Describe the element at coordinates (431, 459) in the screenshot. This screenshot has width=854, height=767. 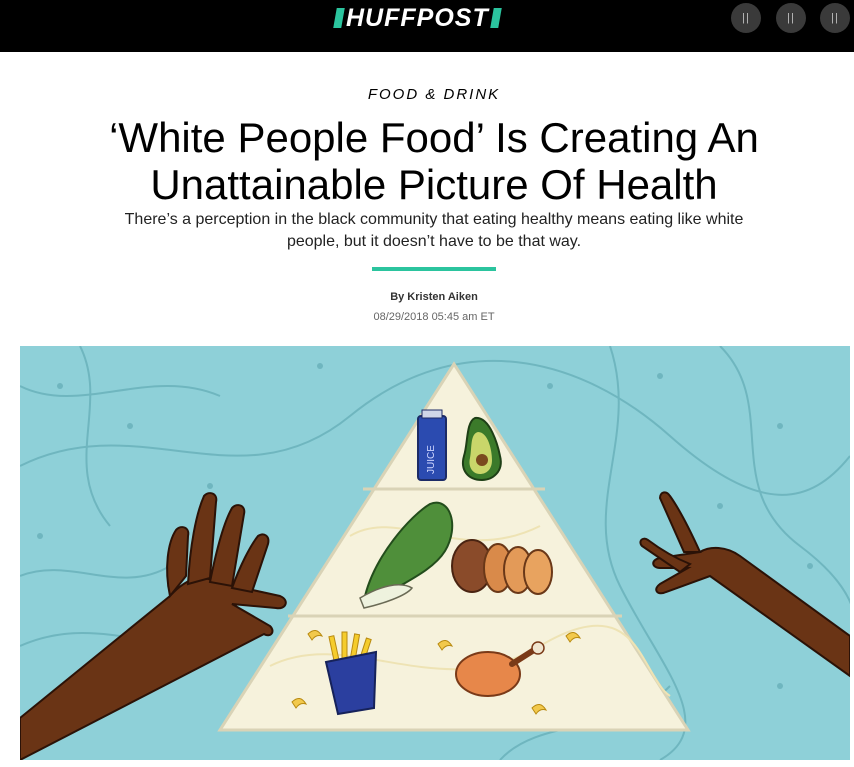
I see `svg-text: JUICE` at that location.